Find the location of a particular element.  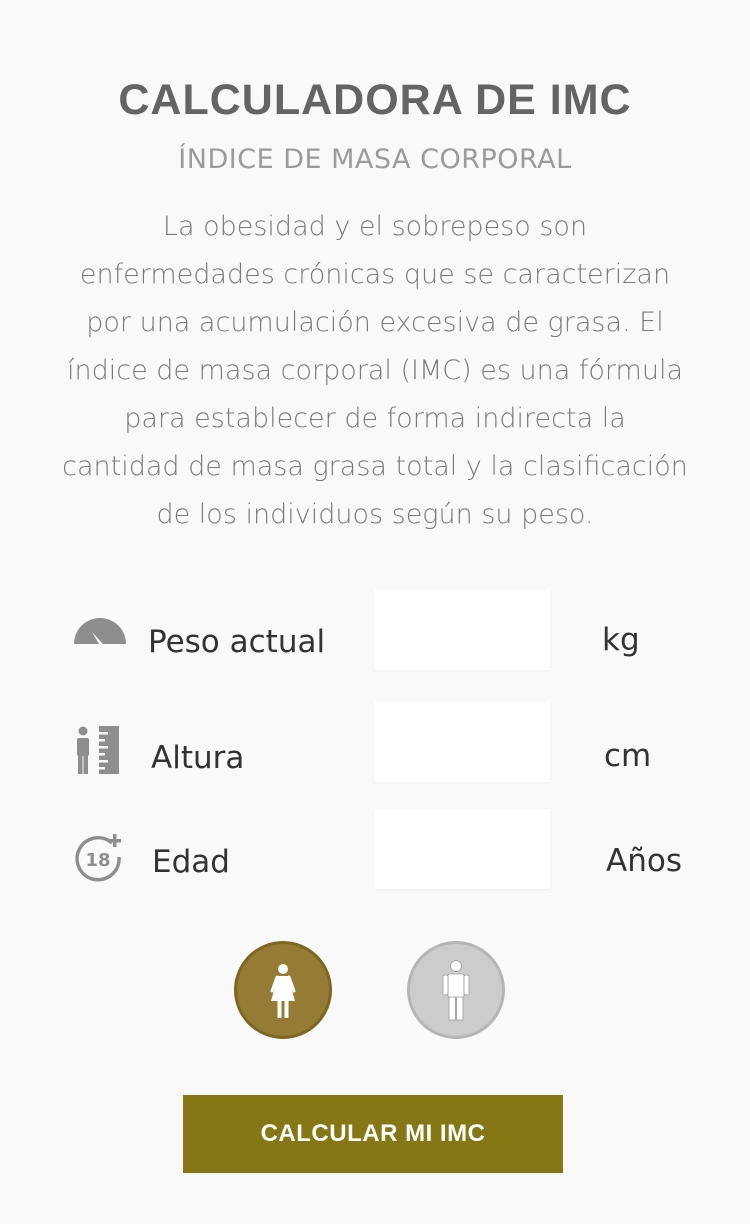

page-subtitle: ÍNDICE DE MASA CORPORAL is located at coordinates (375, 159).